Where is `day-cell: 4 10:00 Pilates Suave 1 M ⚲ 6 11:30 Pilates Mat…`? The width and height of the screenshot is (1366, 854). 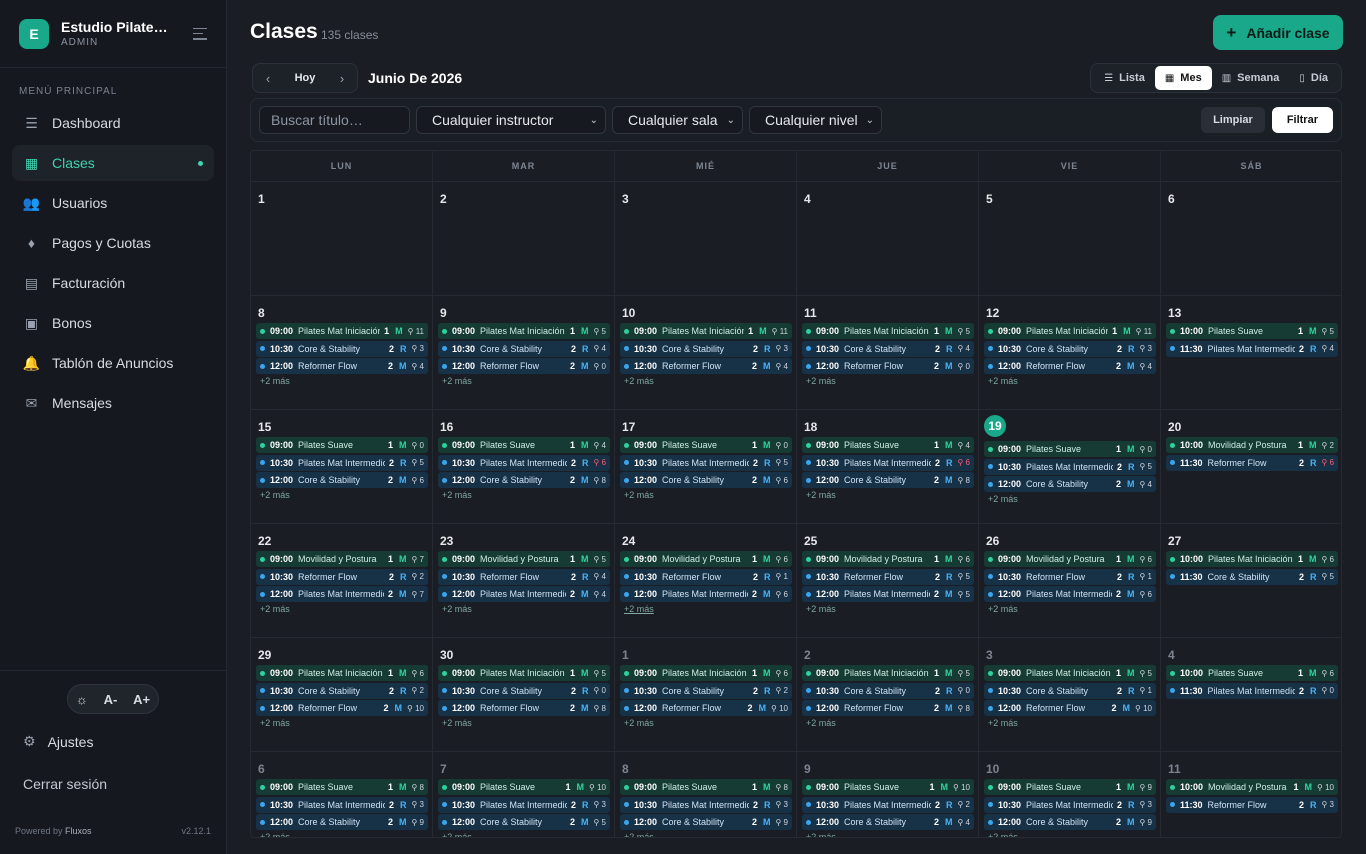
day-cell: 4 10:00 Pilates Suave 1 M ⚲ 6 11:30 Pilates Mat… is located at coordinates (1251, 695).